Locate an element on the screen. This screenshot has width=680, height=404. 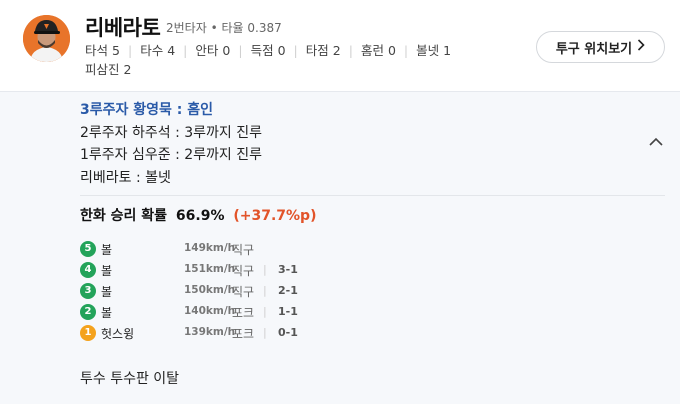
ball-strike-count: 0-1 is located at coordinates (288, 332).